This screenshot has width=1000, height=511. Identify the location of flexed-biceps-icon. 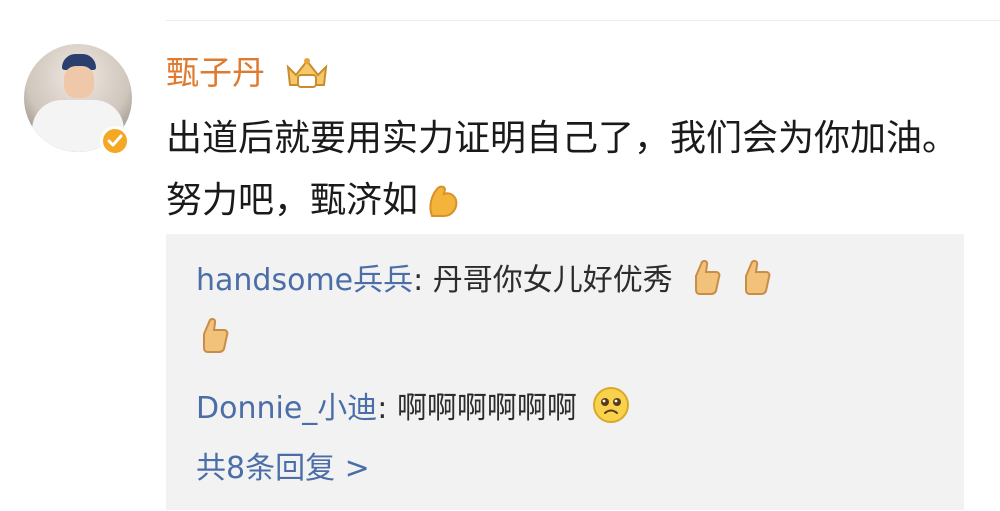
(443, 201).